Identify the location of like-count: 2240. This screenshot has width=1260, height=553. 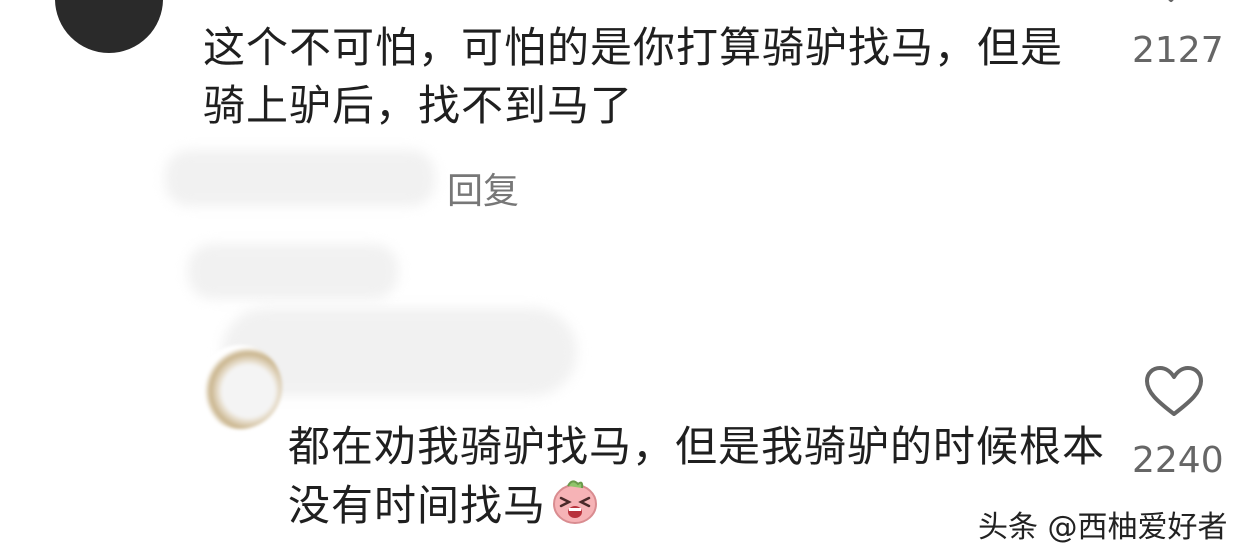
(1178, 460).